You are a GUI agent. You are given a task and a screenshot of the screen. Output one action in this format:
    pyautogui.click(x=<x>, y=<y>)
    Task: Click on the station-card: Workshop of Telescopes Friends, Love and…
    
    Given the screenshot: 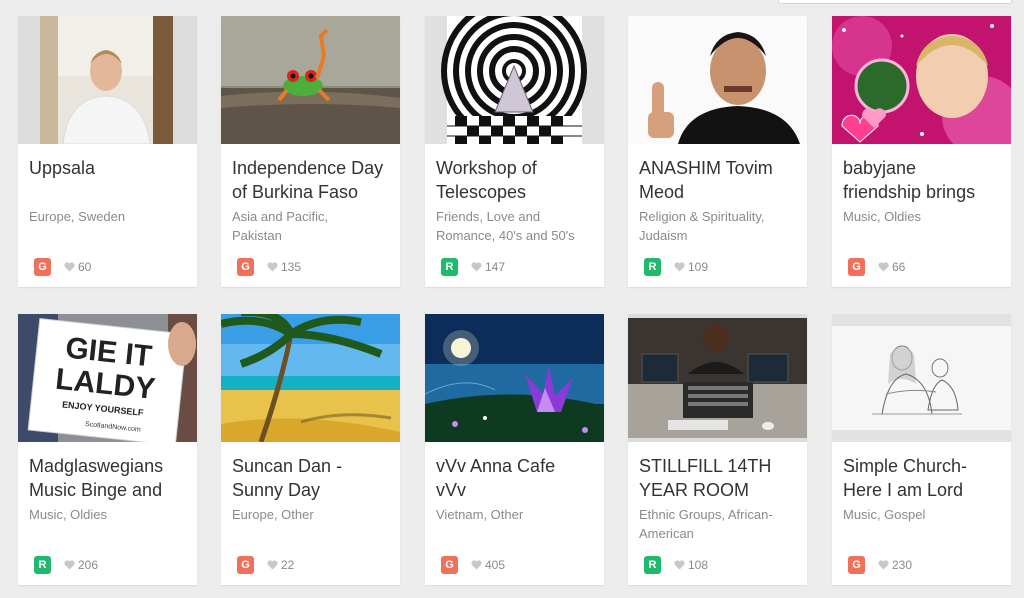 What is the action you would take?
    pyautogui.click(x=514, y=151)
    